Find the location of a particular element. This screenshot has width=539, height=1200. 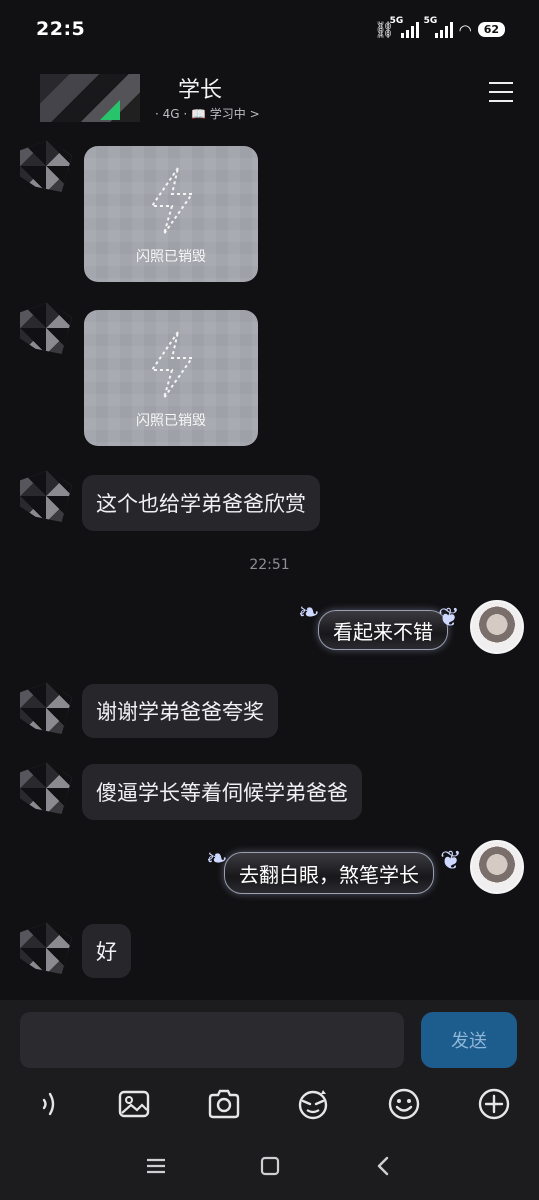

contact-status: · 4G · 📖 学习中 > is located at coordinates (207, 113).